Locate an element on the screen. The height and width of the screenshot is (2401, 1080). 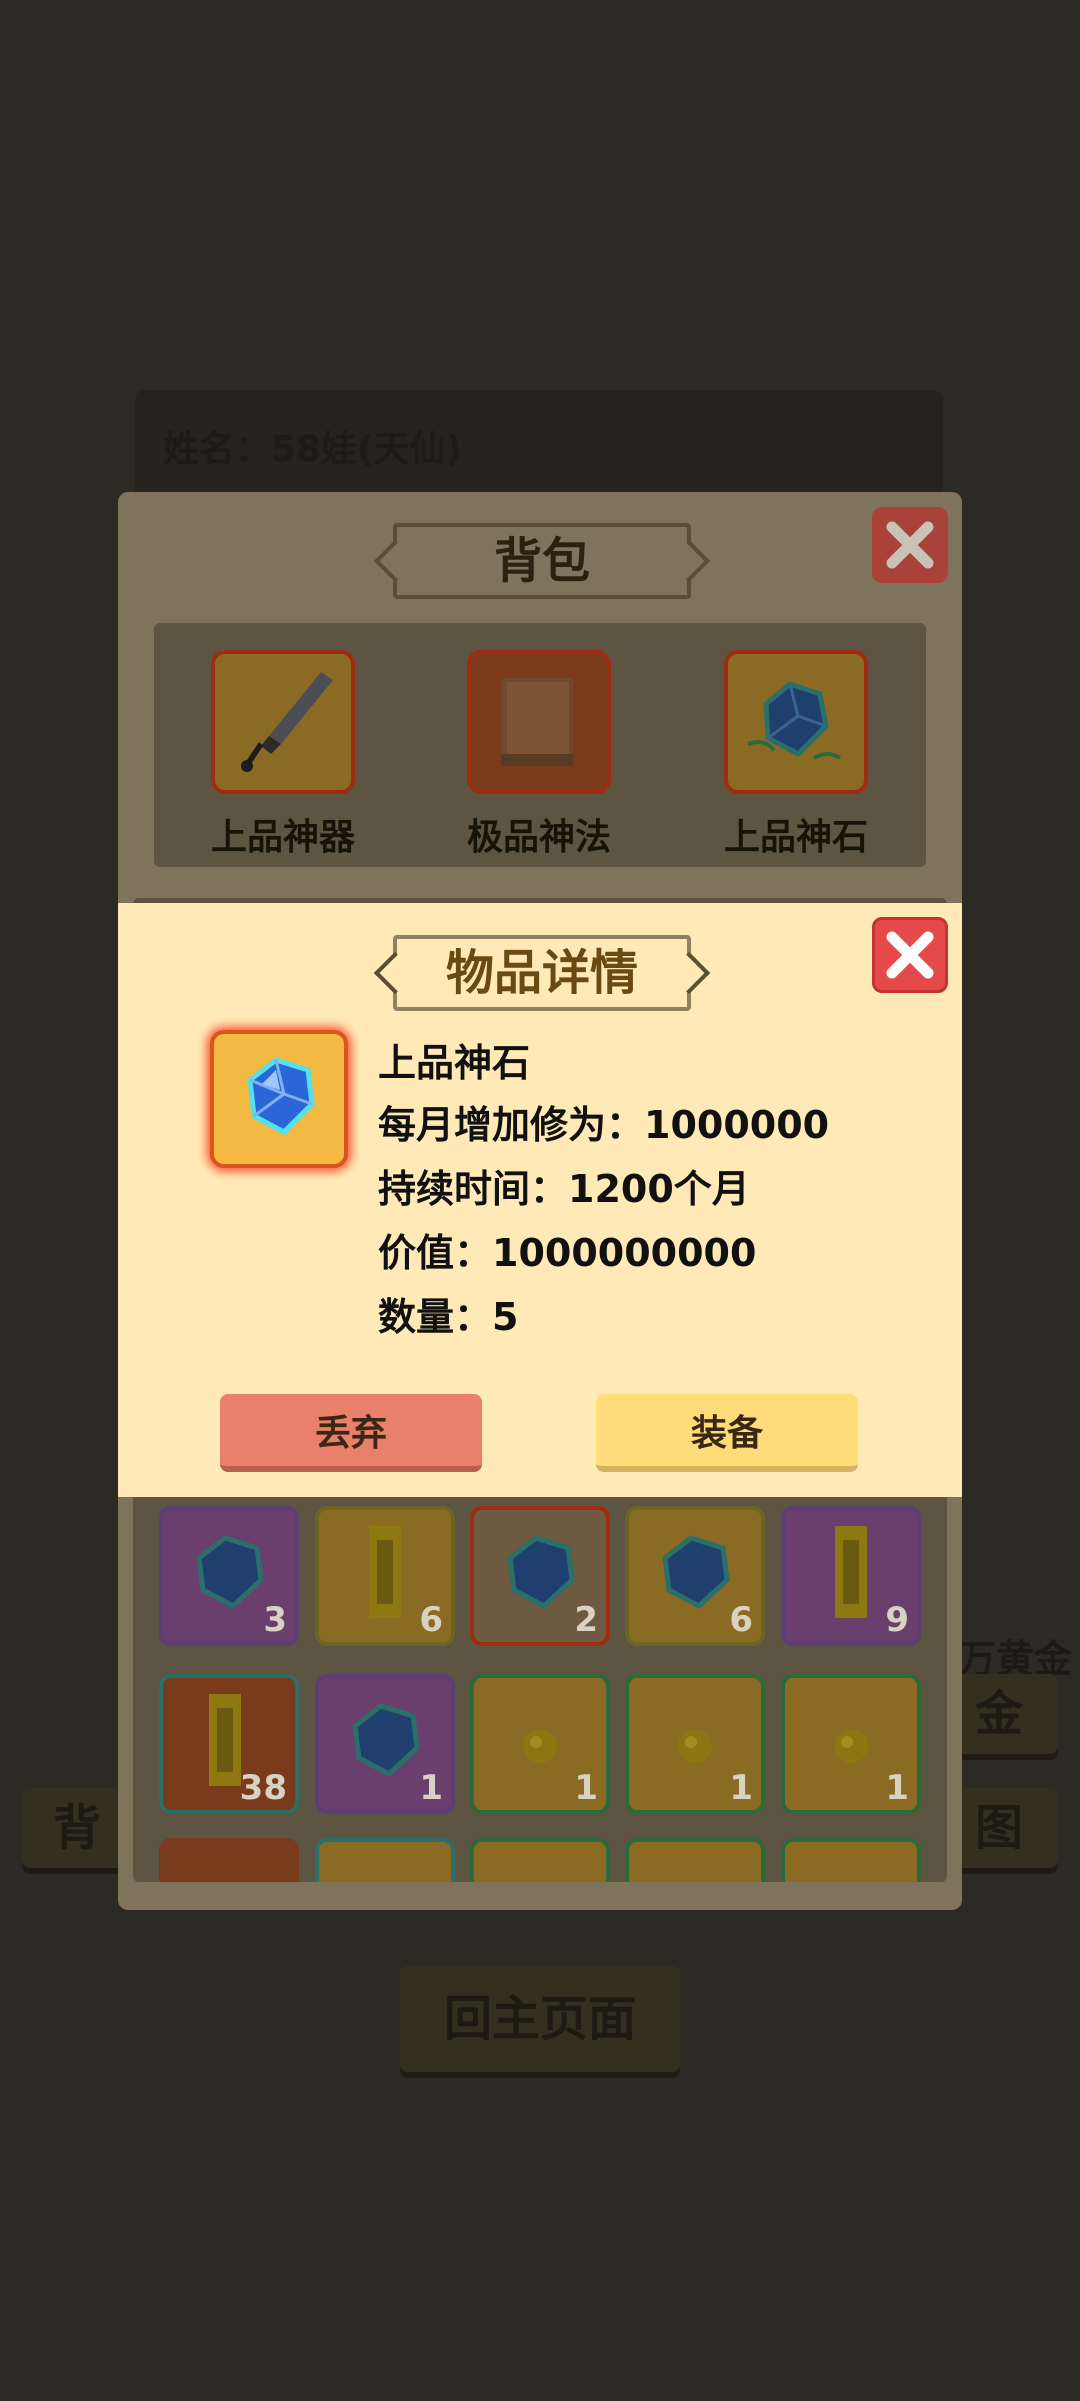
item-detail-icon is located at coordinates (279, 1099).